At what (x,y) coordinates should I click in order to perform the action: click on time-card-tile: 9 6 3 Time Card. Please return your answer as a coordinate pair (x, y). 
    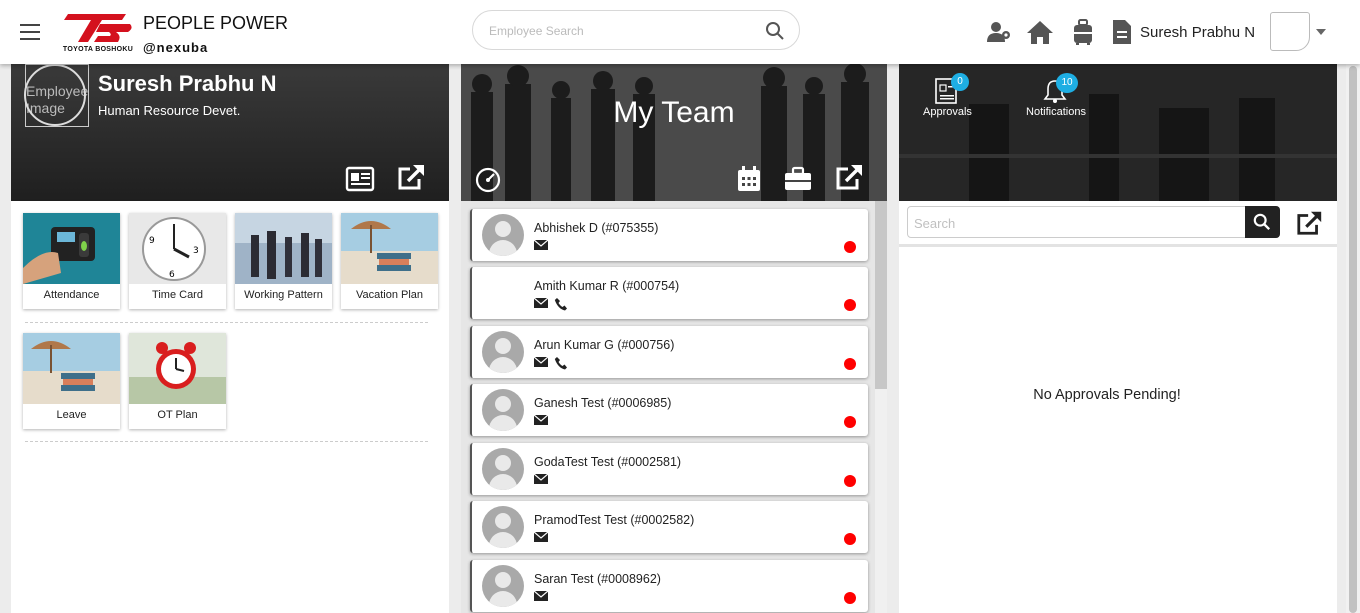
    Looking at the image, I should click on (177, 261).